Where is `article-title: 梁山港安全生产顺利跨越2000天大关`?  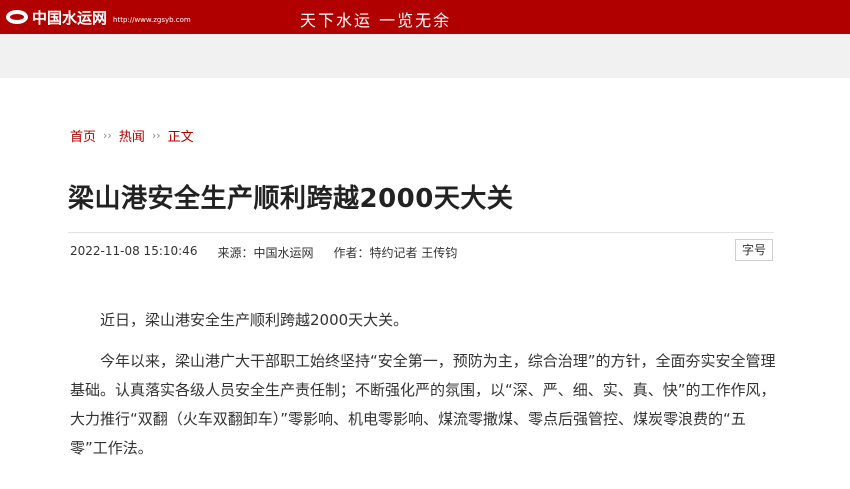 article-title: 梁山港安全生产顺利跨越2000天大关 is located at coordinates (291, 199).